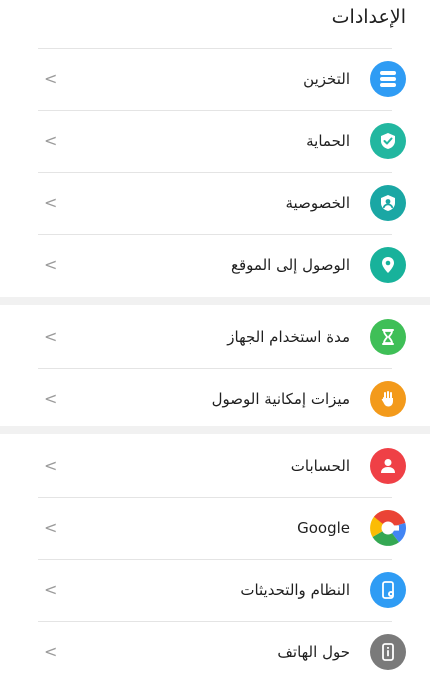  What do you see at coordinates (388, 528) in the screenshot?
I see `google-icon` at bounding box center [388, 528].